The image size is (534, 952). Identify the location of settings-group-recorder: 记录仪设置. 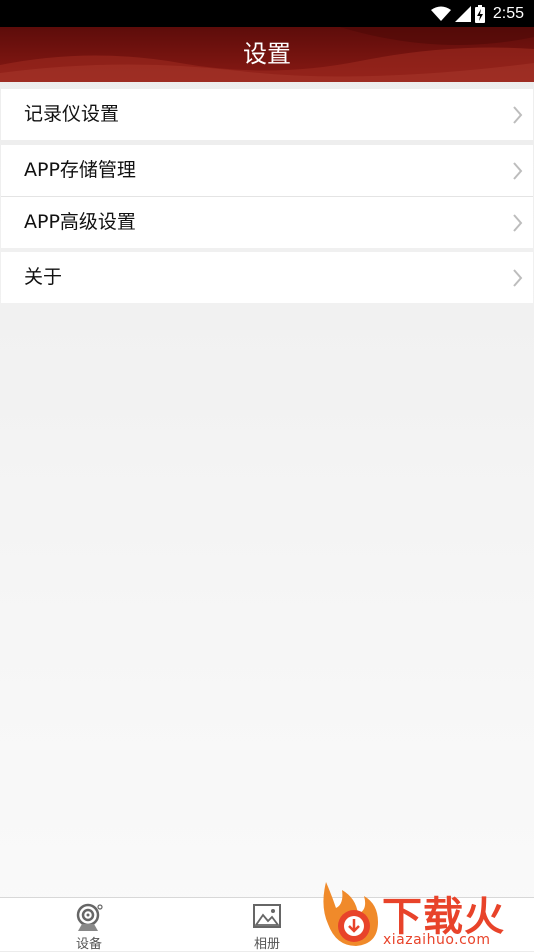
(267, 114).